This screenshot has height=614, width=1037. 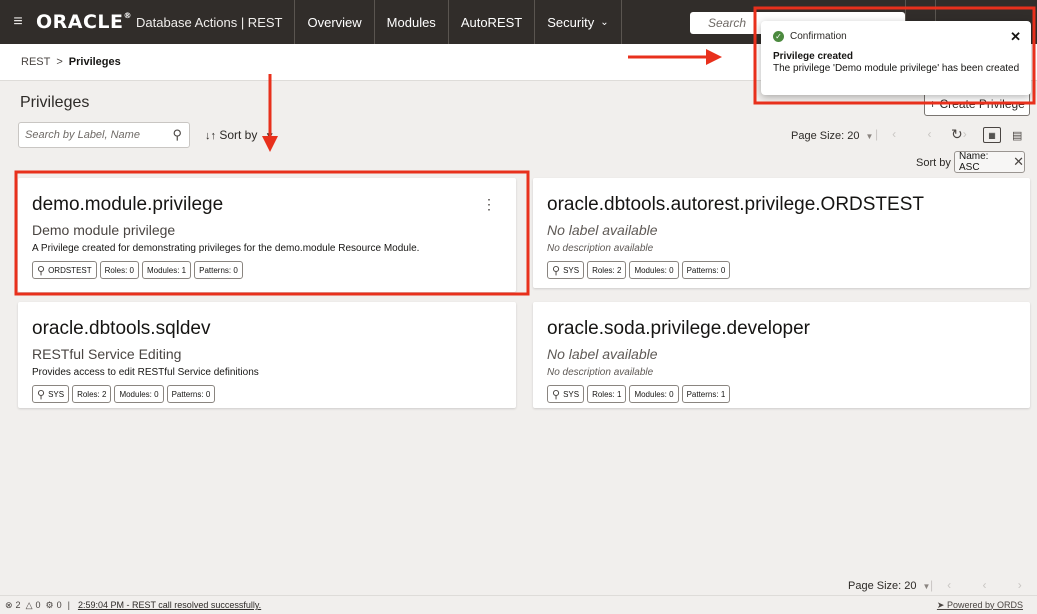 I want to click on footer-page-size-select: Page Size: 20 ▼, so click(x=889, y=586).